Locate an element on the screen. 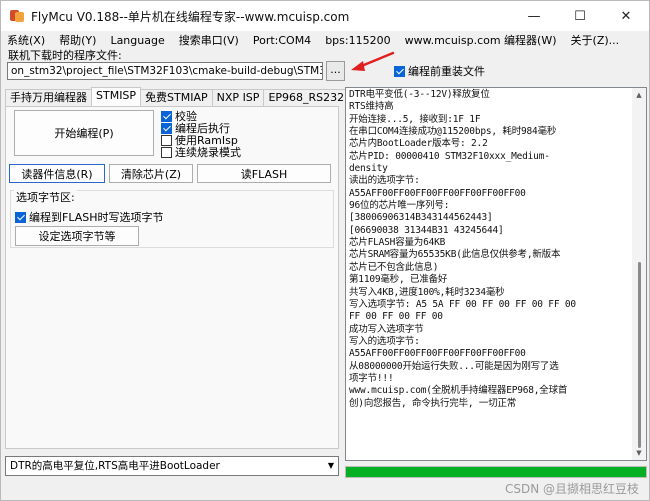  log-line: RTS维持高 is located at coordinates (371, 107).